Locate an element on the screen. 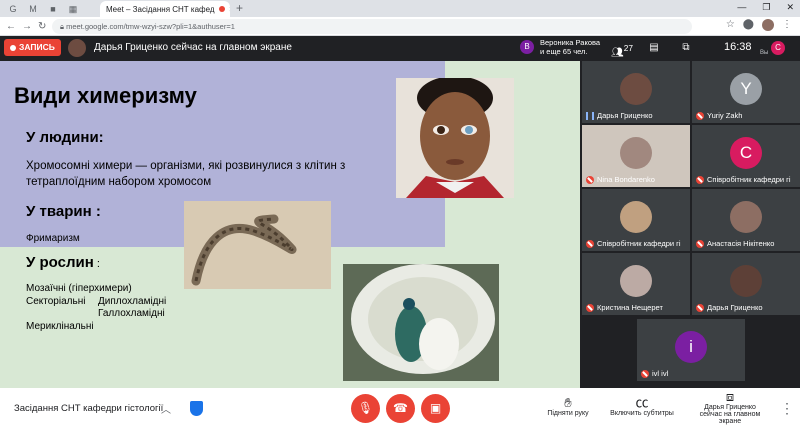 The height and width of the screenshot is (430, 800). viewers-indicator: В Вероника Ракова и еще 65 чел. is located at coordinates (560, 47).